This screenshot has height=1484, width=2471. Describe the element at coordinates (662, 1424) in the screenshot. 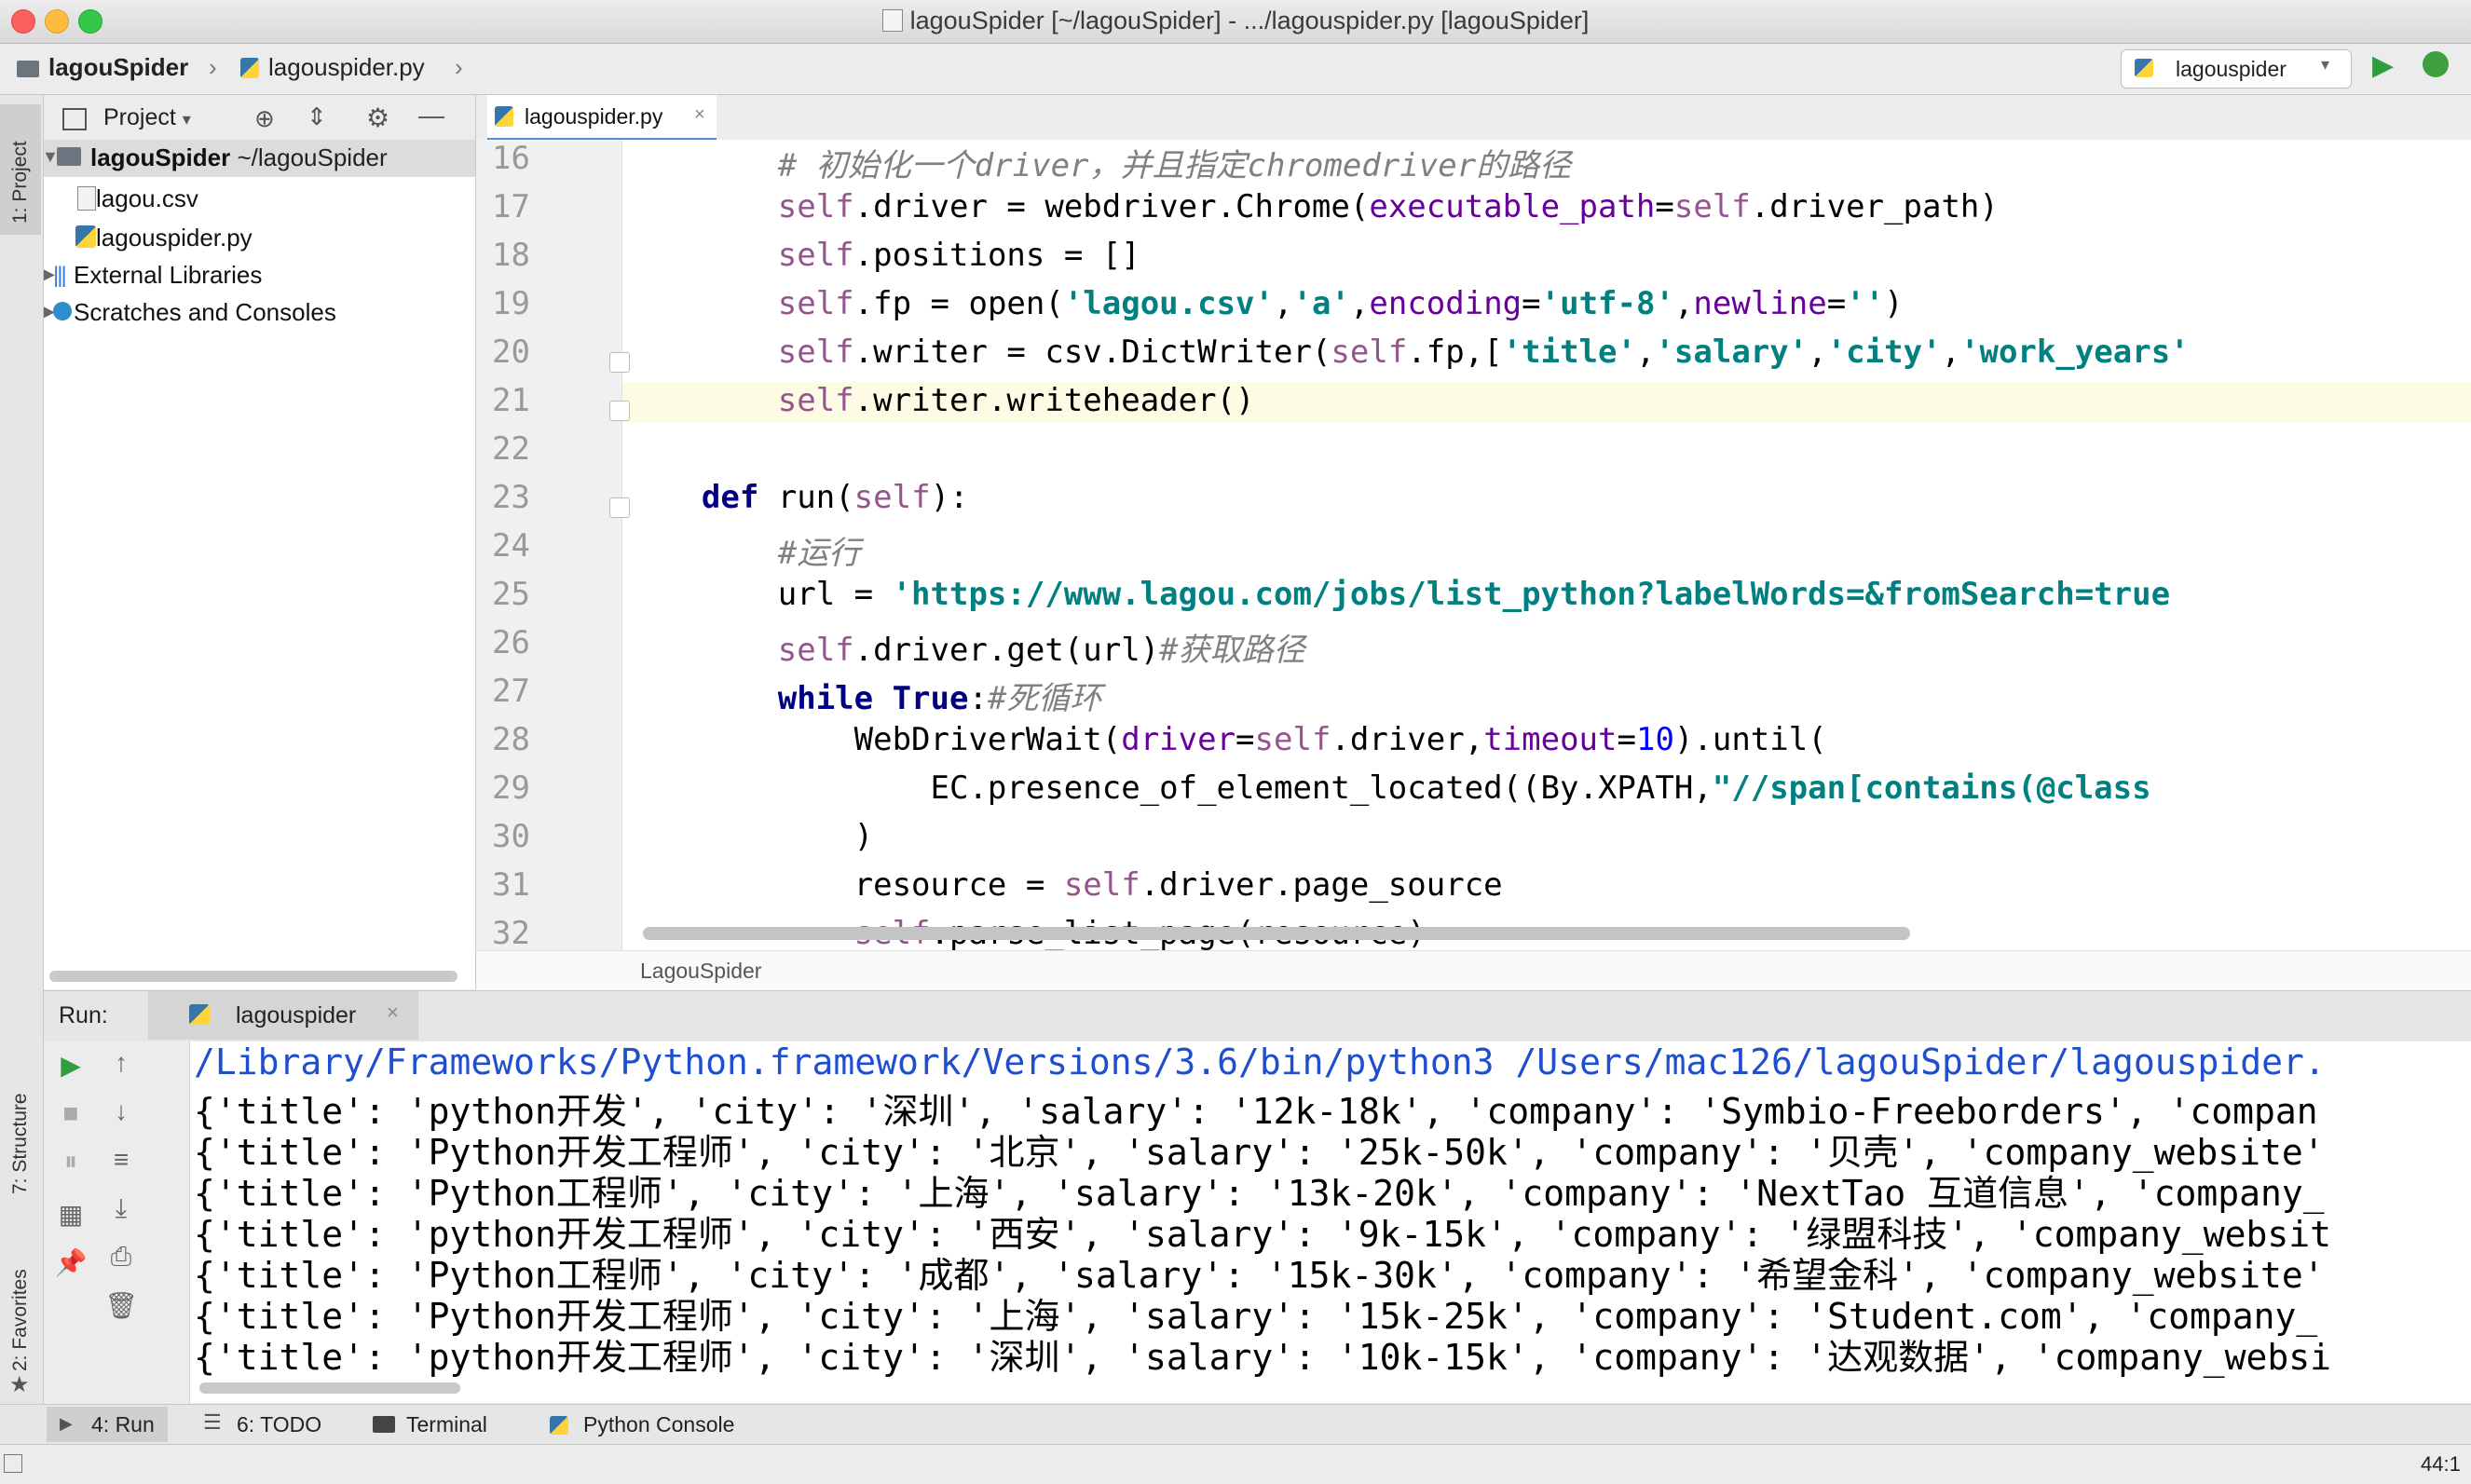

I see `tool-tab-python-console: Python Console` at that location.